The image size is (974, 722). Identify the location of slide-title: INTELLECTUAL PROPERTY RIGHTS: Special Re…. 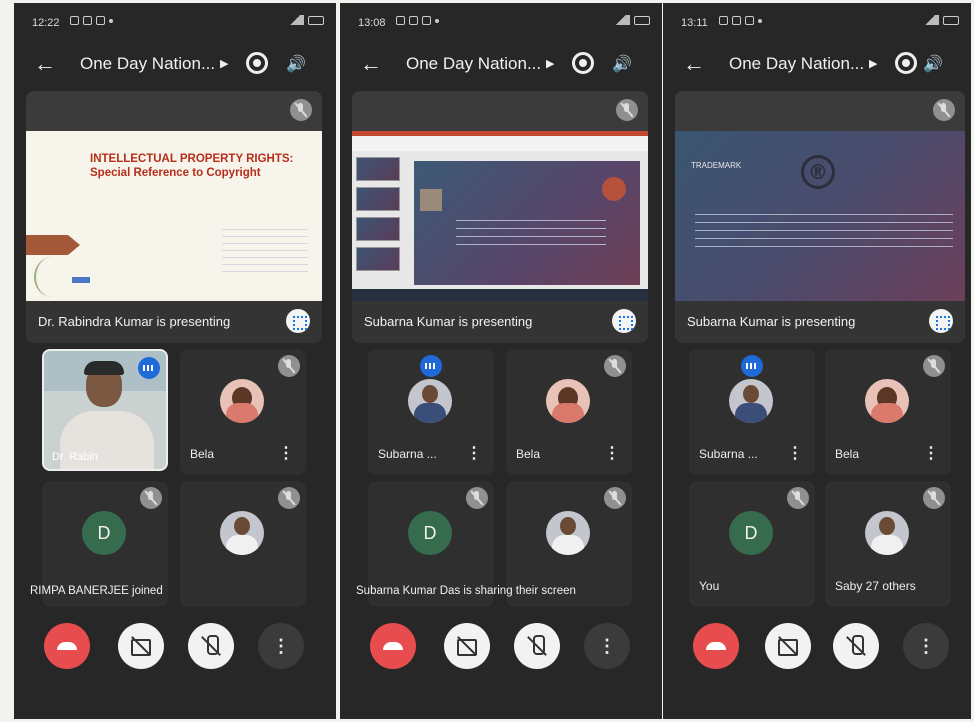
(192, 166).